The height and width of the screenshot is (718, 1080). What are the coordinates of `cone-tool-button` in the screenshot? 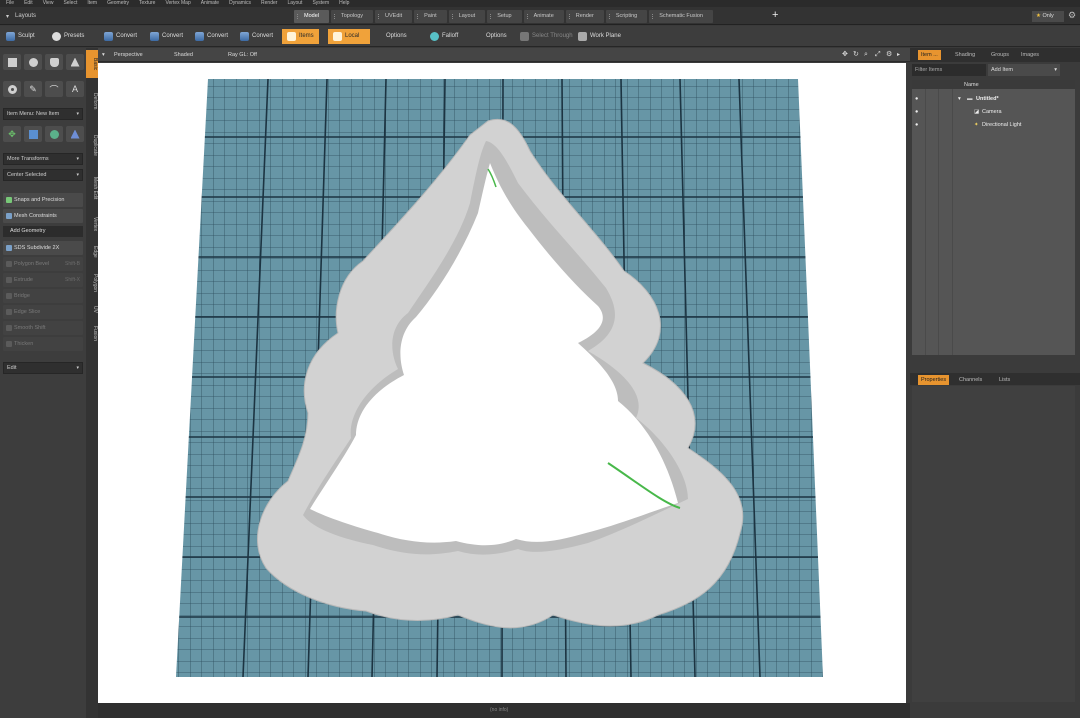 It's located at (75, 62).